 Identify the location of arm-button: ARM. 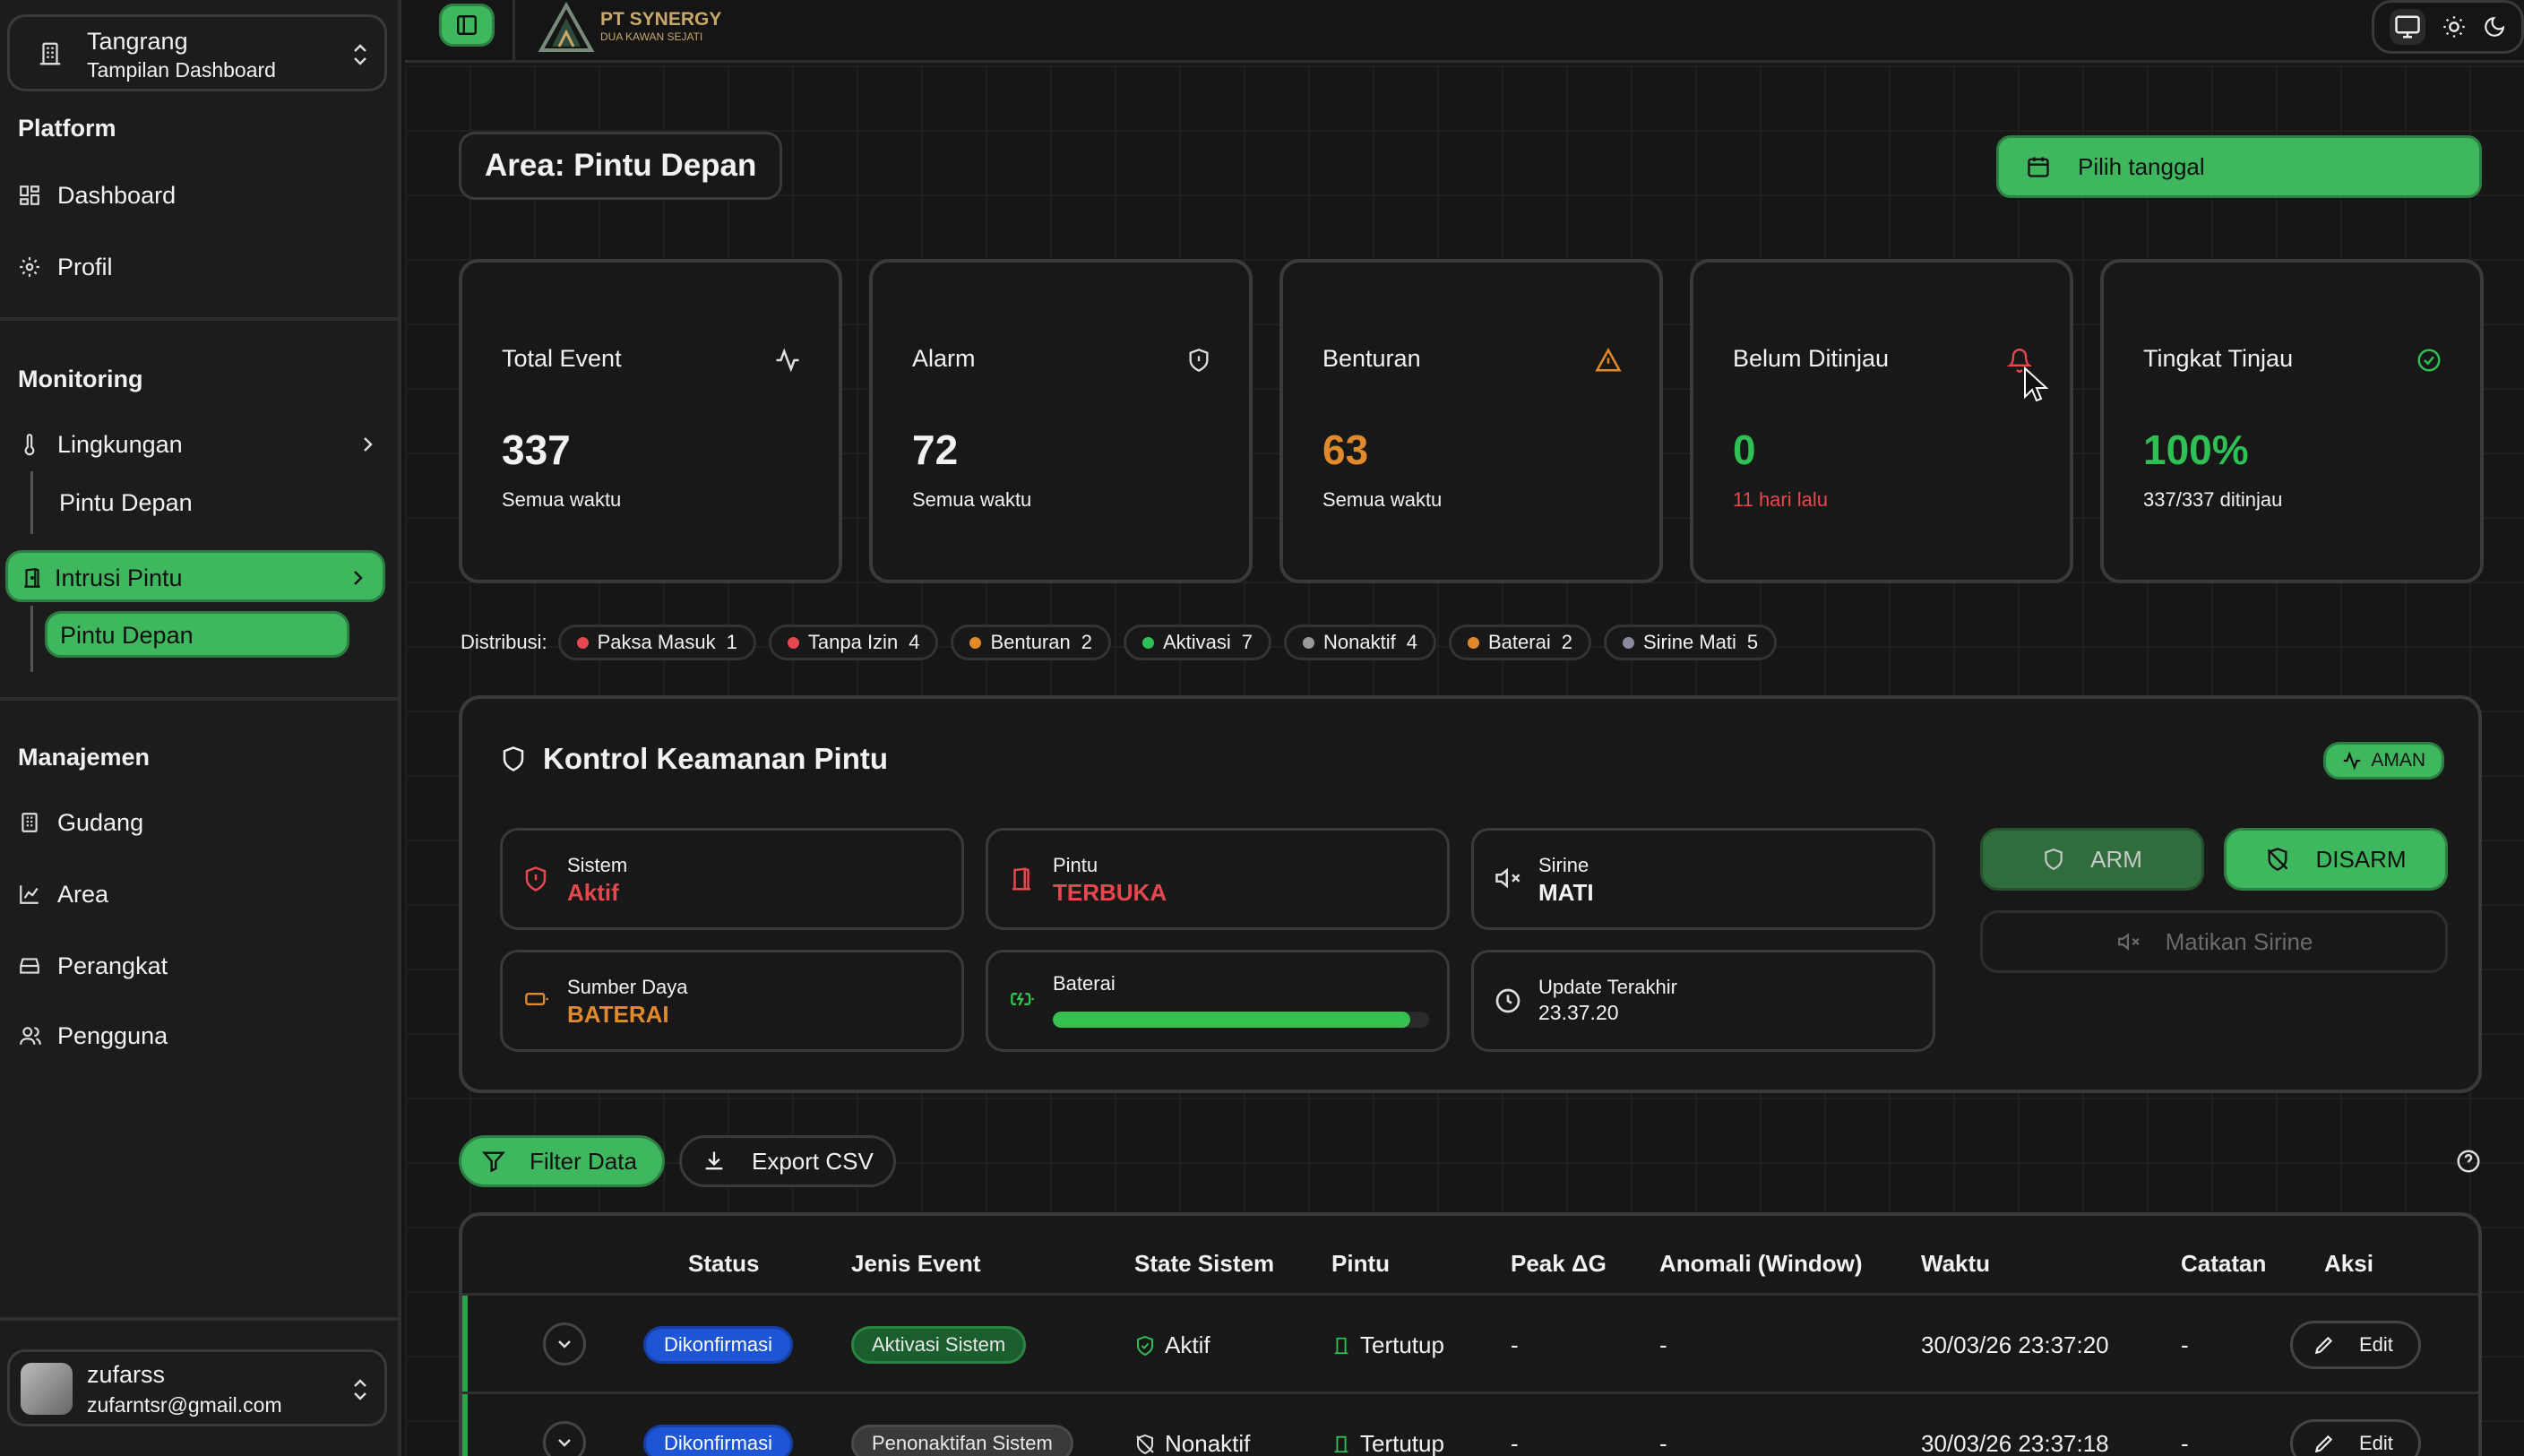
(2092, 859).